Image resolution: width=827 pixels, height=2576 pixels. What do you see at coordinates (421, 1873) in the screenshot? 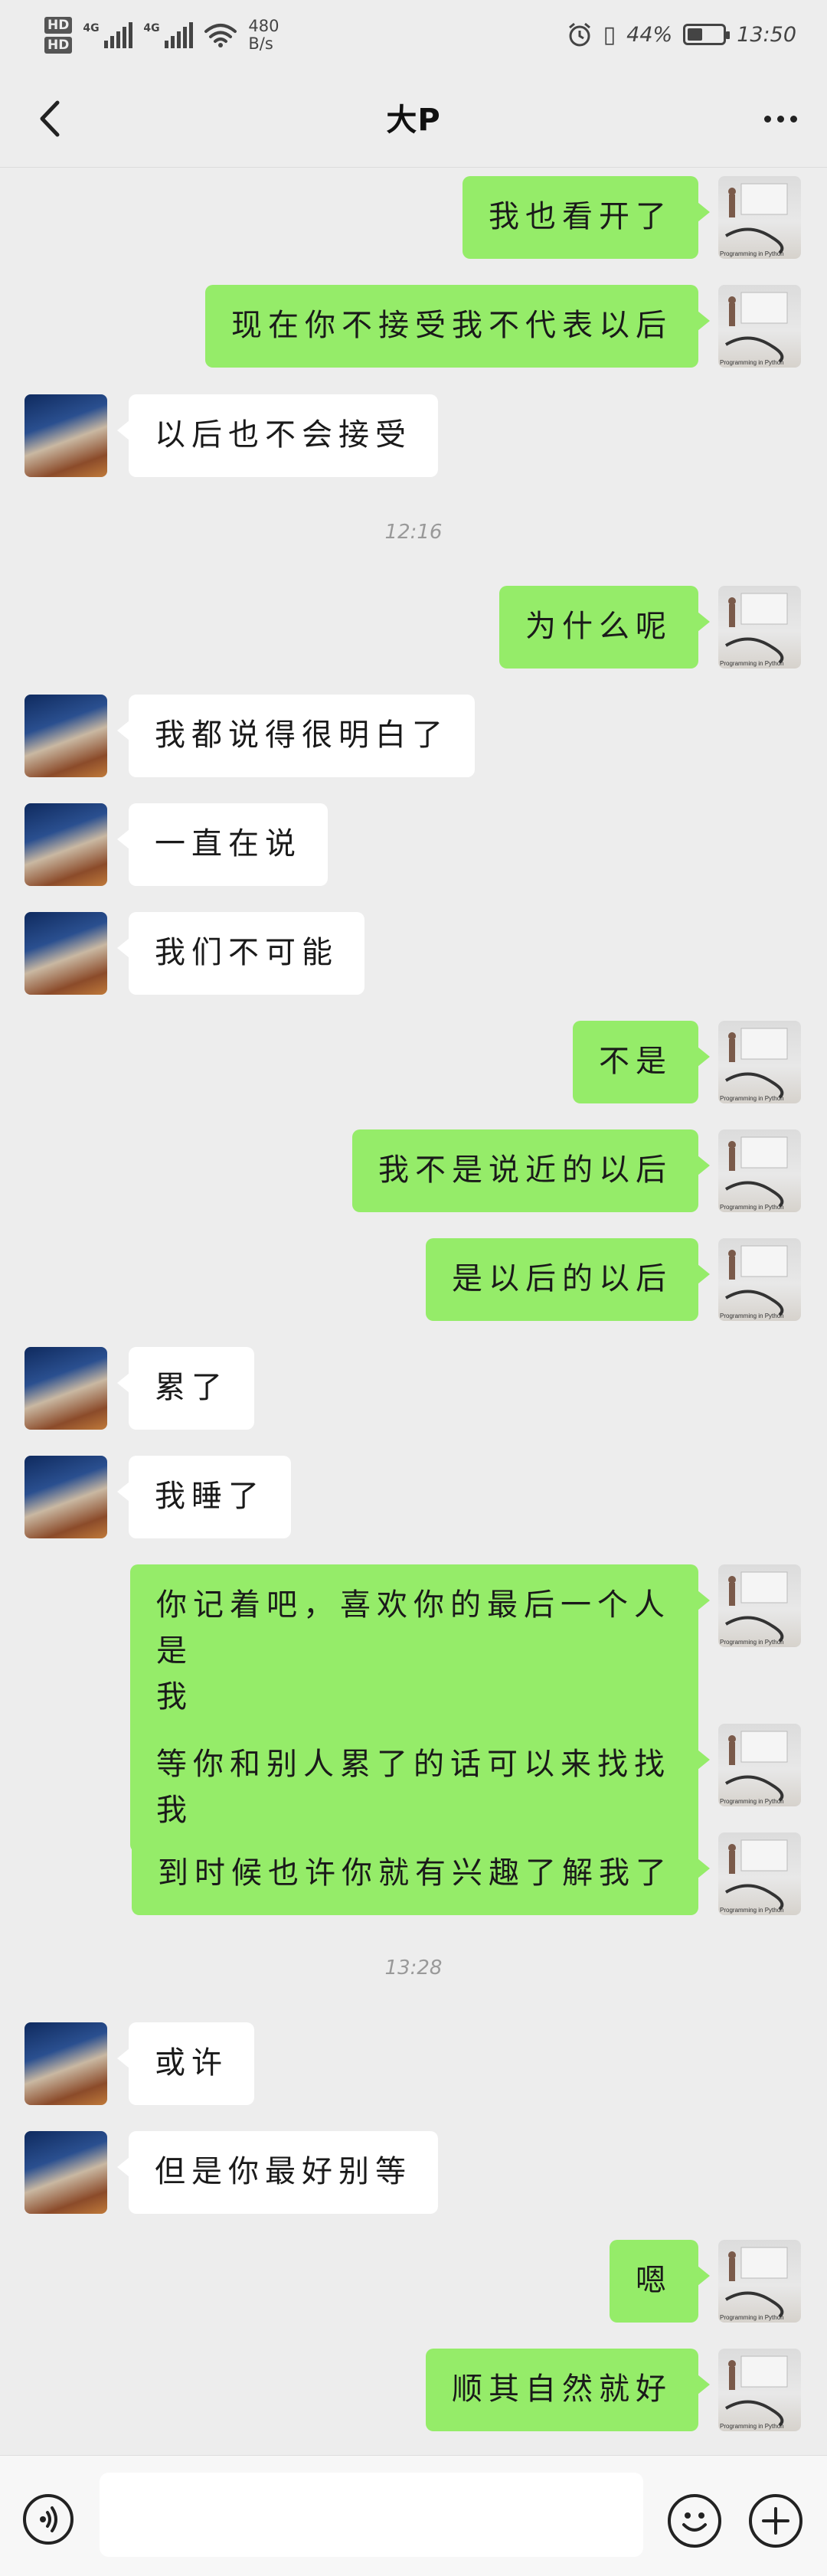
I see `message-bubble-sent: 到时候也许你就有兴趣了解我了` at bounding box center [421, 1873].